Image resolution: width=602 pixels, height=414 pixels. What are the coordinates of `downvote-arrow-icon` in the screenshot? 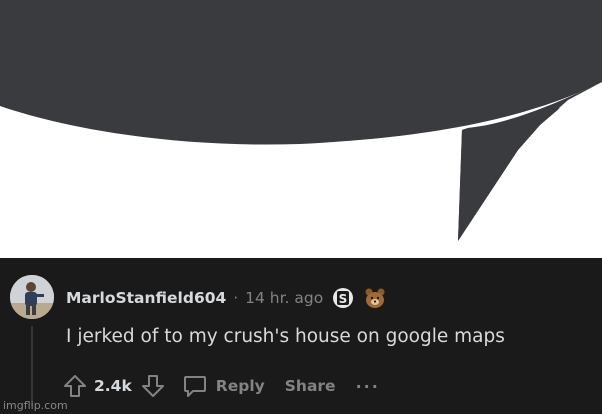 It's located at (152, 386).